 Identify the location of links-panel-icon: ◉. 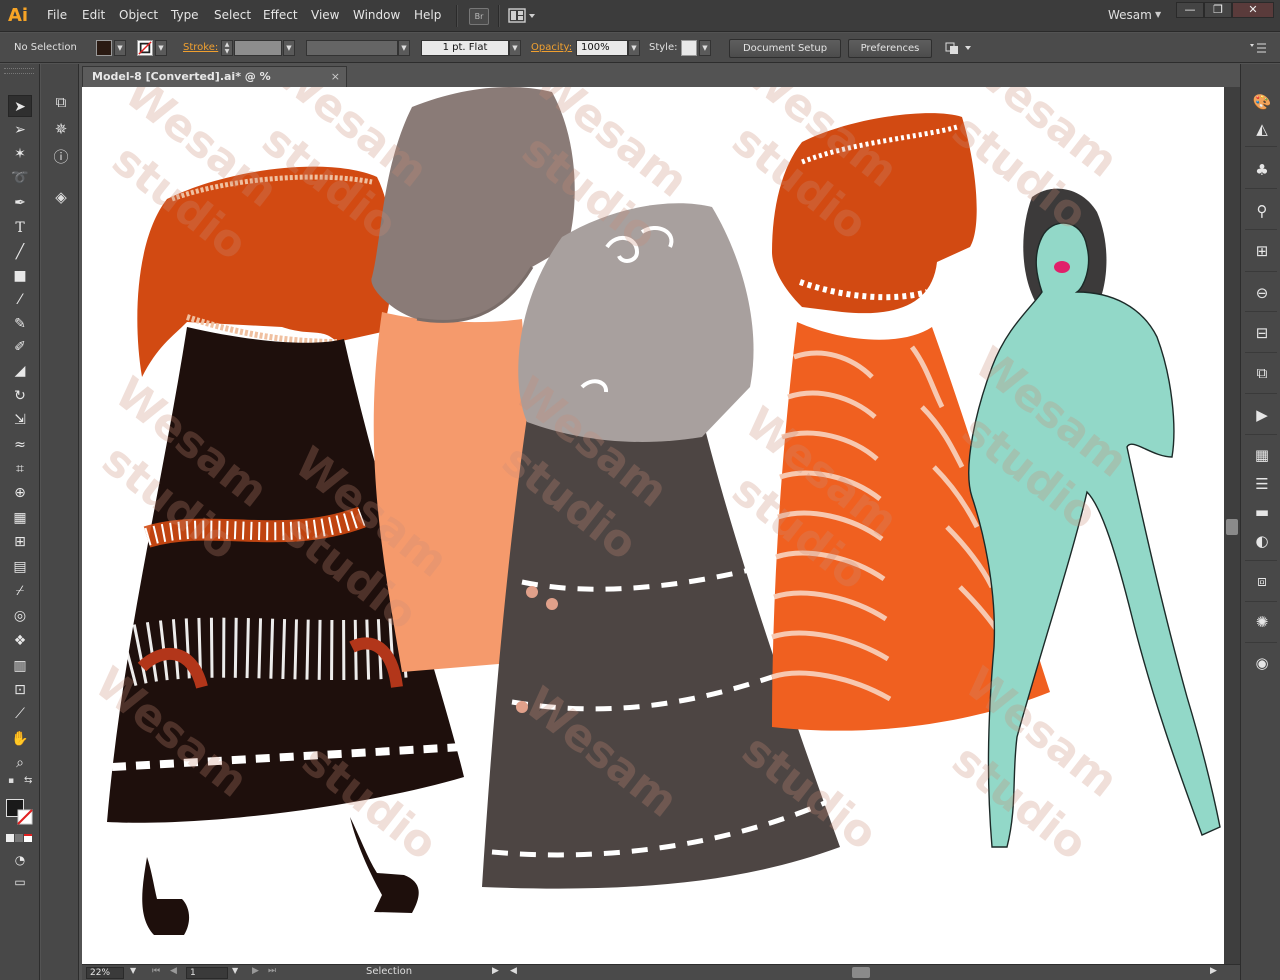
(1262, 663).